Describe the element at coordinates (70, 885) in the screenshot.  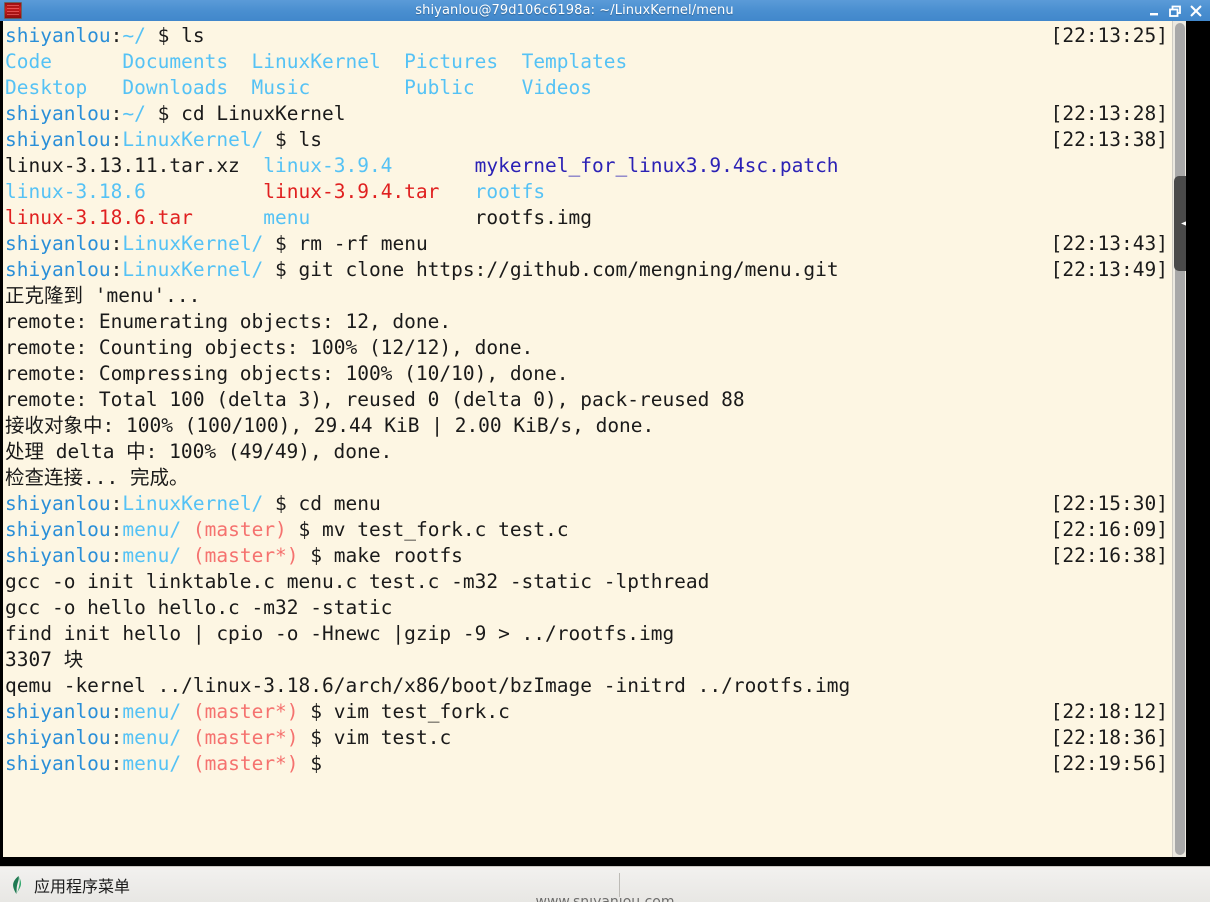
I see `applications-menu-button: 应用程序菜单` at that location.